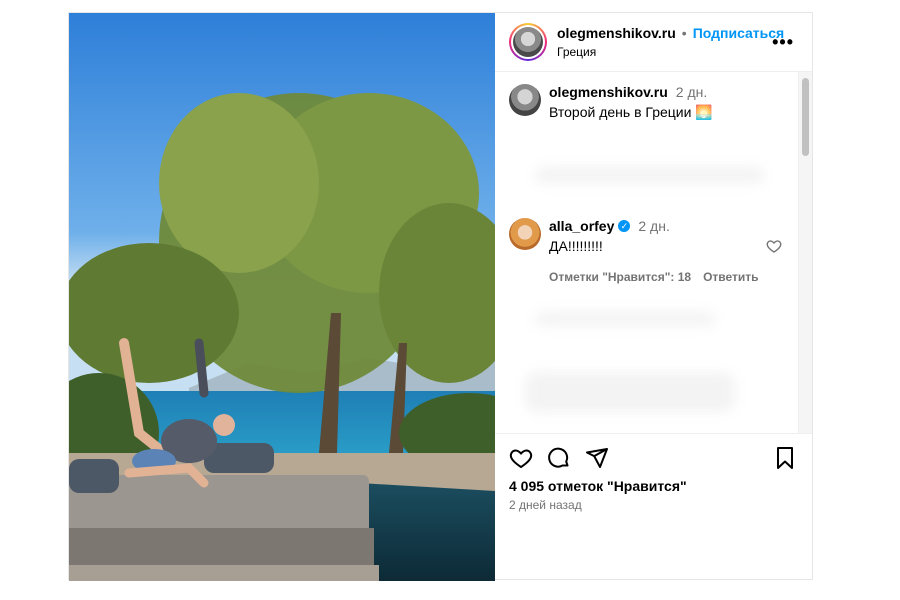  What do you see at coordinates (653, 507) in the screenshot?
I see `action-bar: 4 095 отметок "Нравится" 2 дней назад` at bounding box center [653, 507].